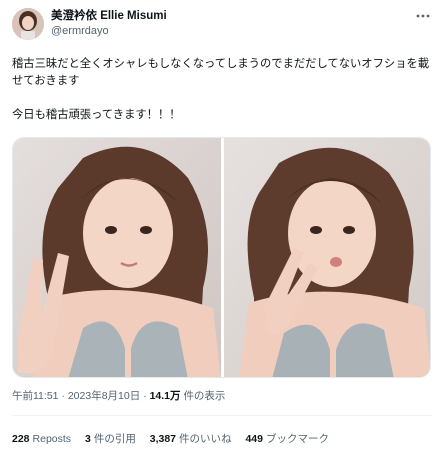 This screenshot has height=449, width=443. Describe the element at coordinates (87, 439) in the screenshot. I see `quotes-count: 3` at that location.